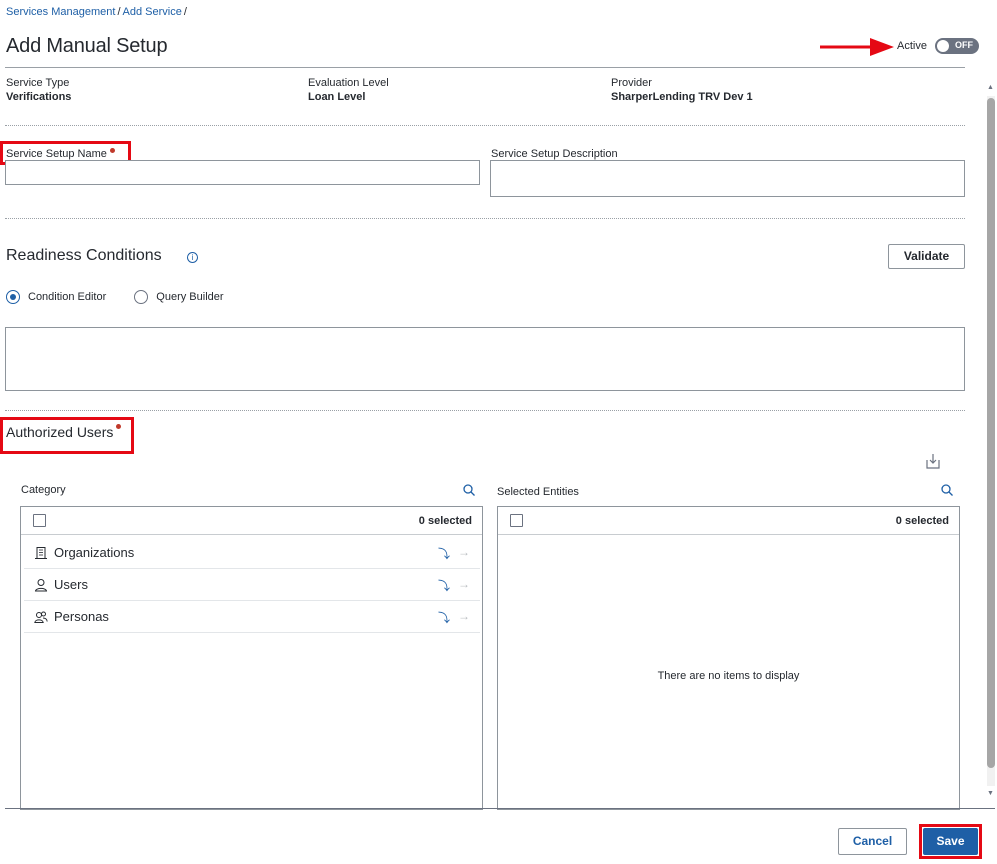  Describe the element at coordinates (251, 521) in the screenshot. I see `category-panel-header: 0 selected` at that location.